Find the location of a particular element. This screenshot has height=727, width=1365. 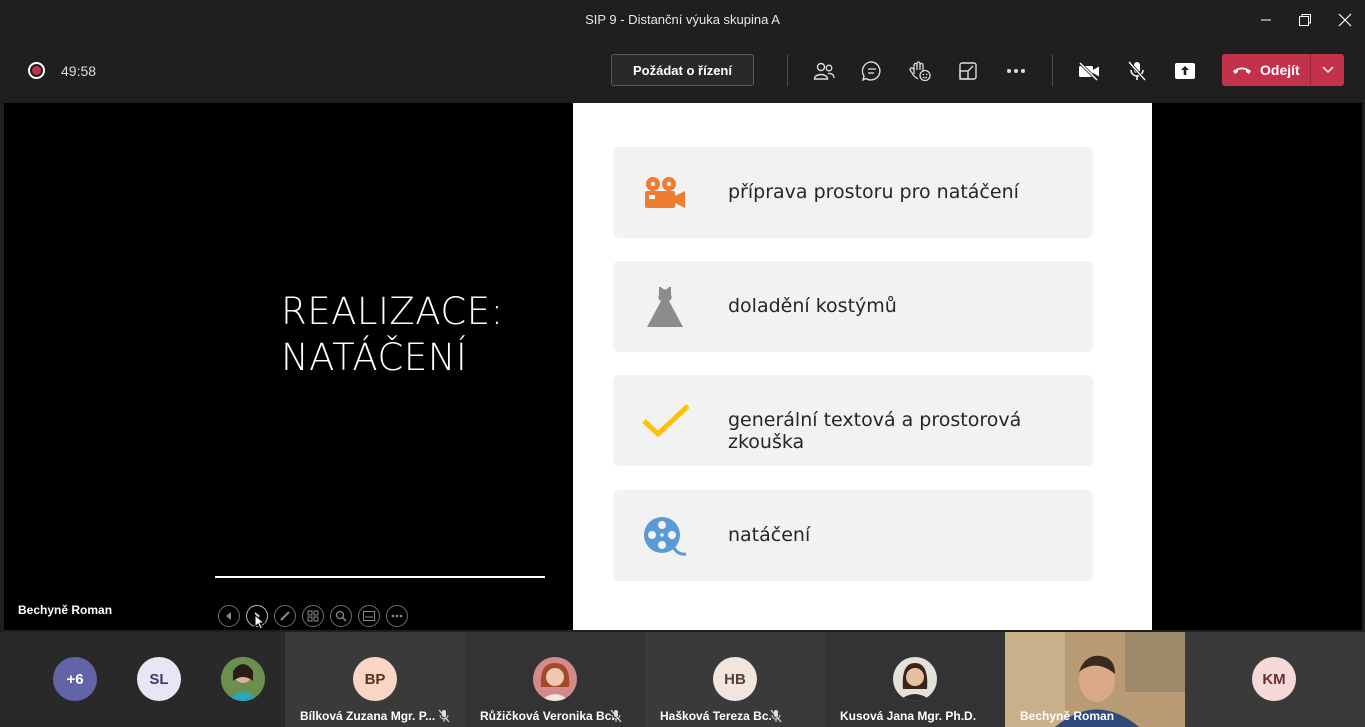

participant-tile: Kusová Jana Mgr. Ph.D. is located at coordinates (915, 679).